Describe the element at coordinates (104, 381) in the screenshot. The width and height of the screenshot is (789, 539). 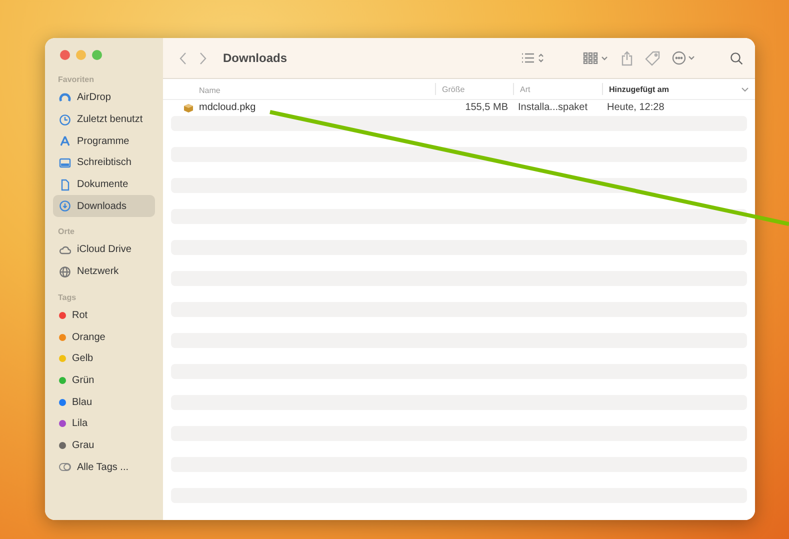
I see `sidebar-item: Grün` at that location.